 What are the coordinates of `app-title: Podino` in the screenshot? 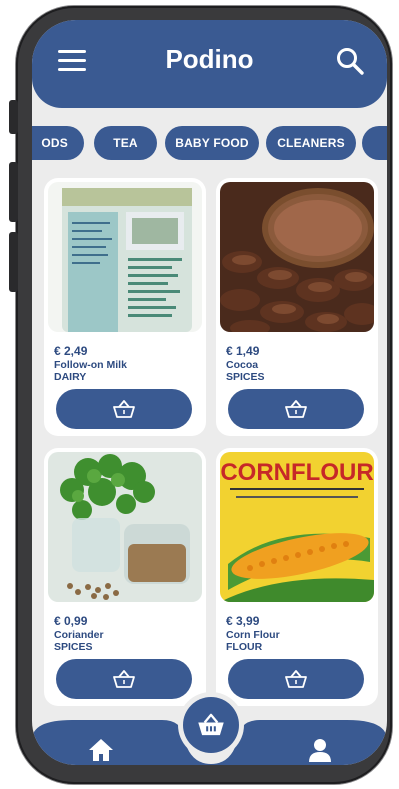 It's located at (209, 59).